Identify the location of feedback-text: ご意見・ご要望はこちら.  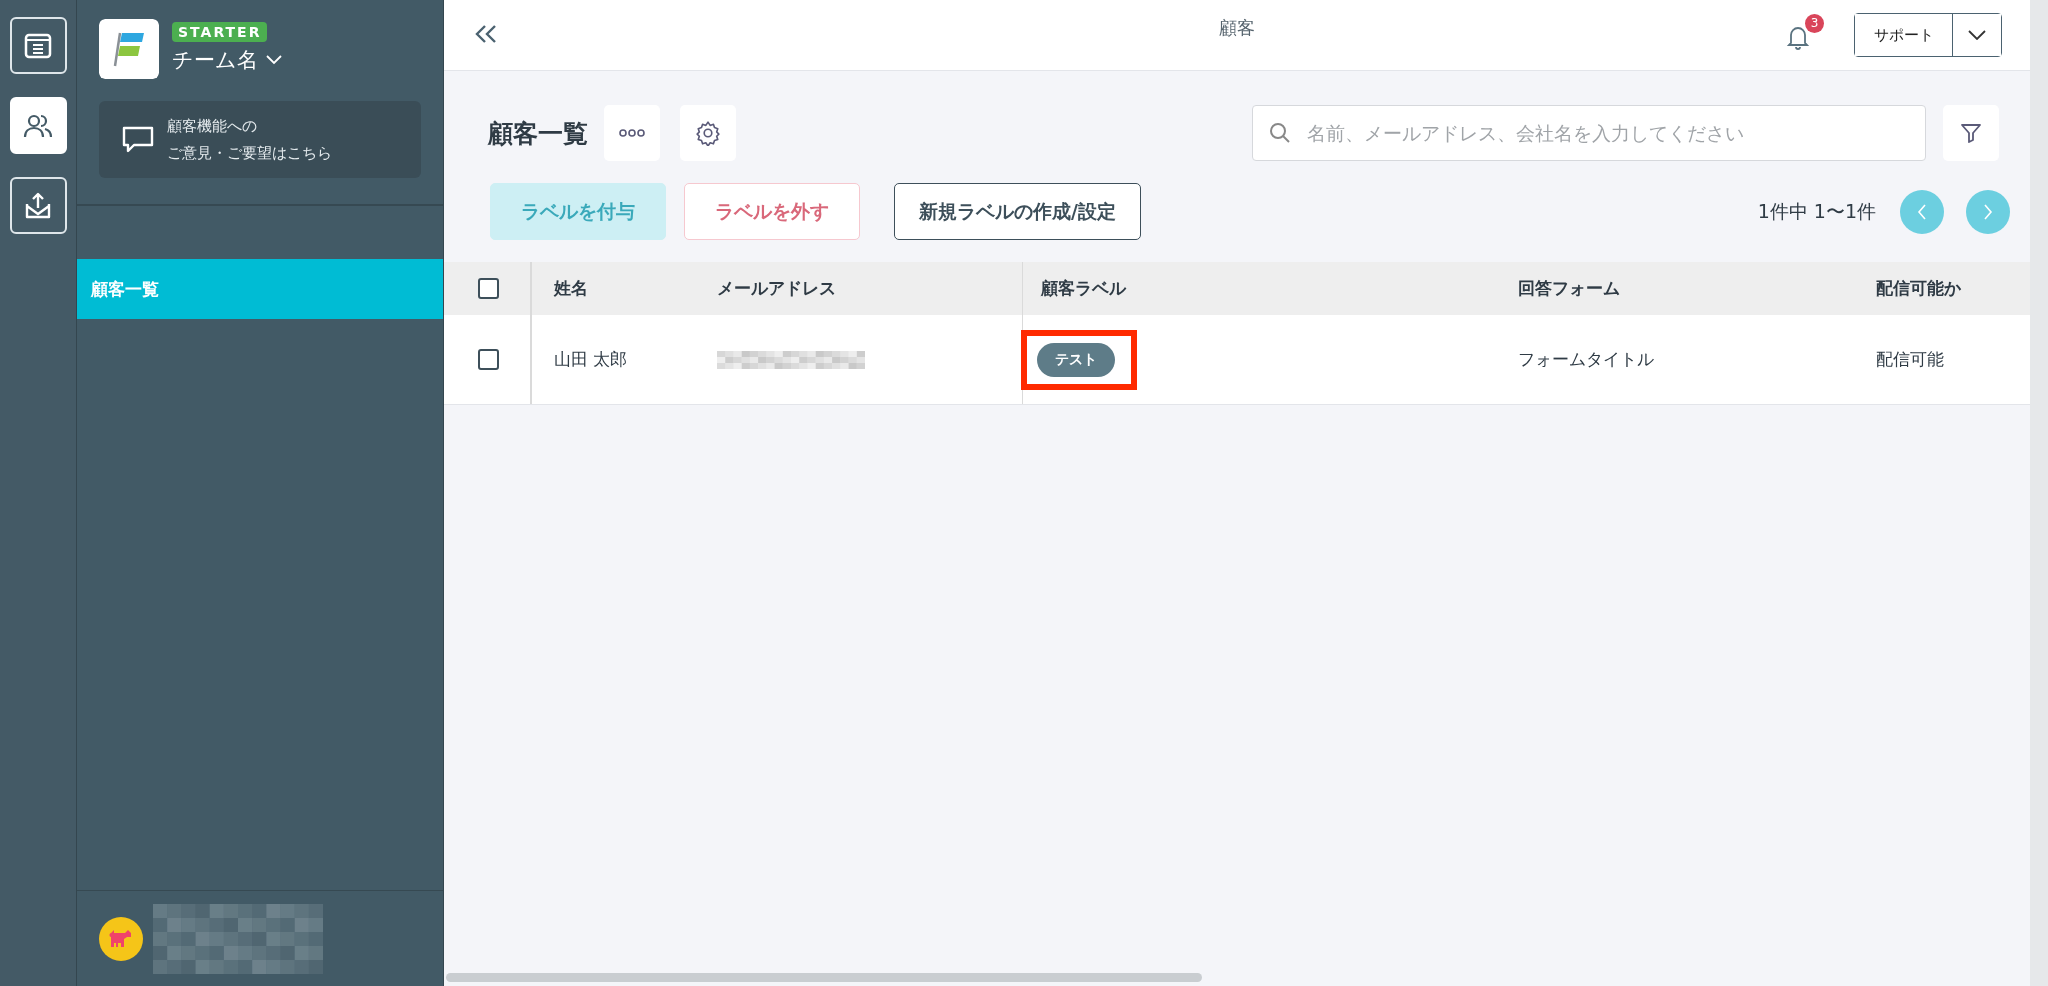
(249, 153).